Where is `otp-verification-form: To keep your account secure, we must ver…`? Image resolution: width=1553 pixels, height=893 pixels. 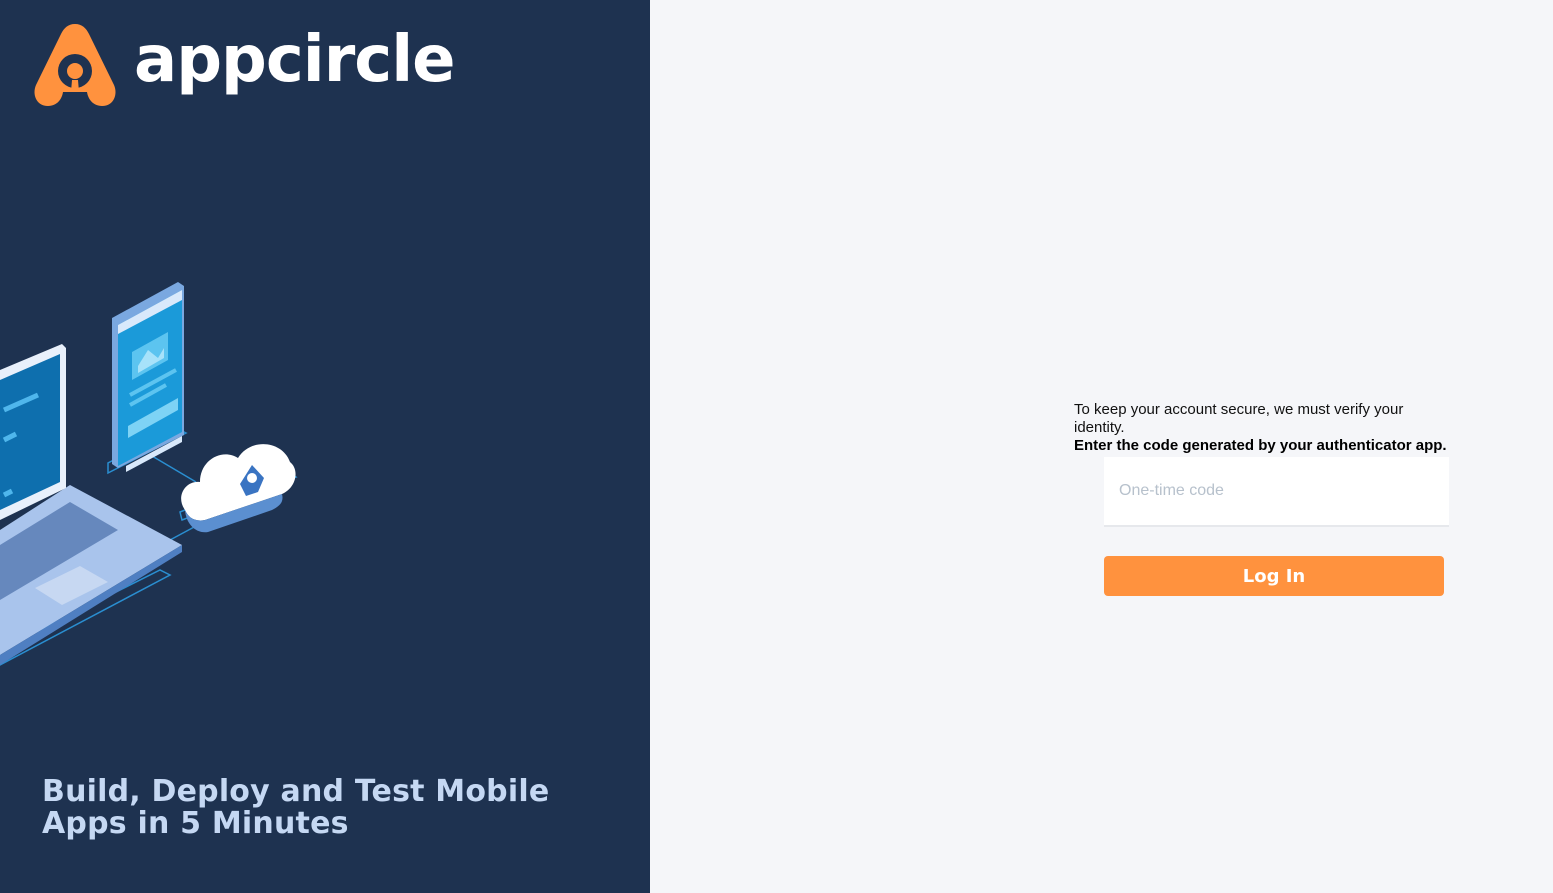 otp-verification-form: To keep your account secure, we must ver… is located at coordinates (1264, 498).